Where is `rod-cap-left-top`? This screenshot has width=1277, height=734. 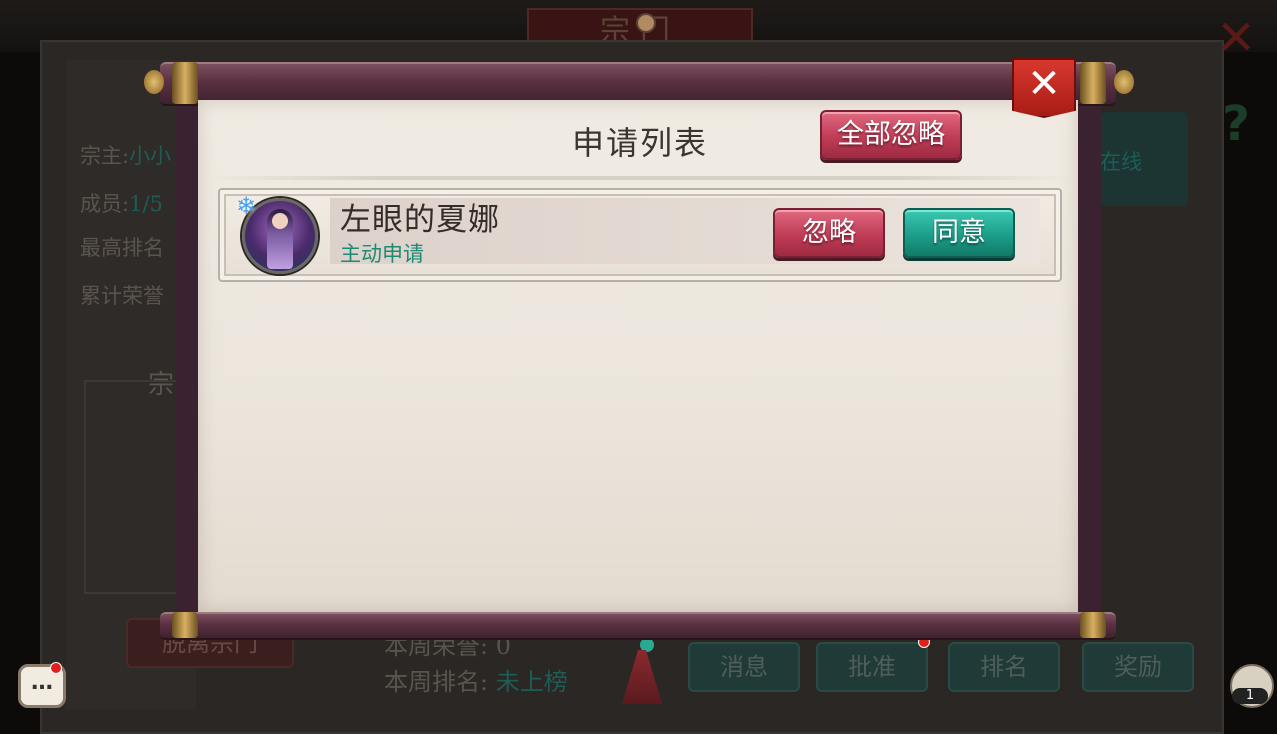
rod-cap-left-top is located at coordinates (185, 83).